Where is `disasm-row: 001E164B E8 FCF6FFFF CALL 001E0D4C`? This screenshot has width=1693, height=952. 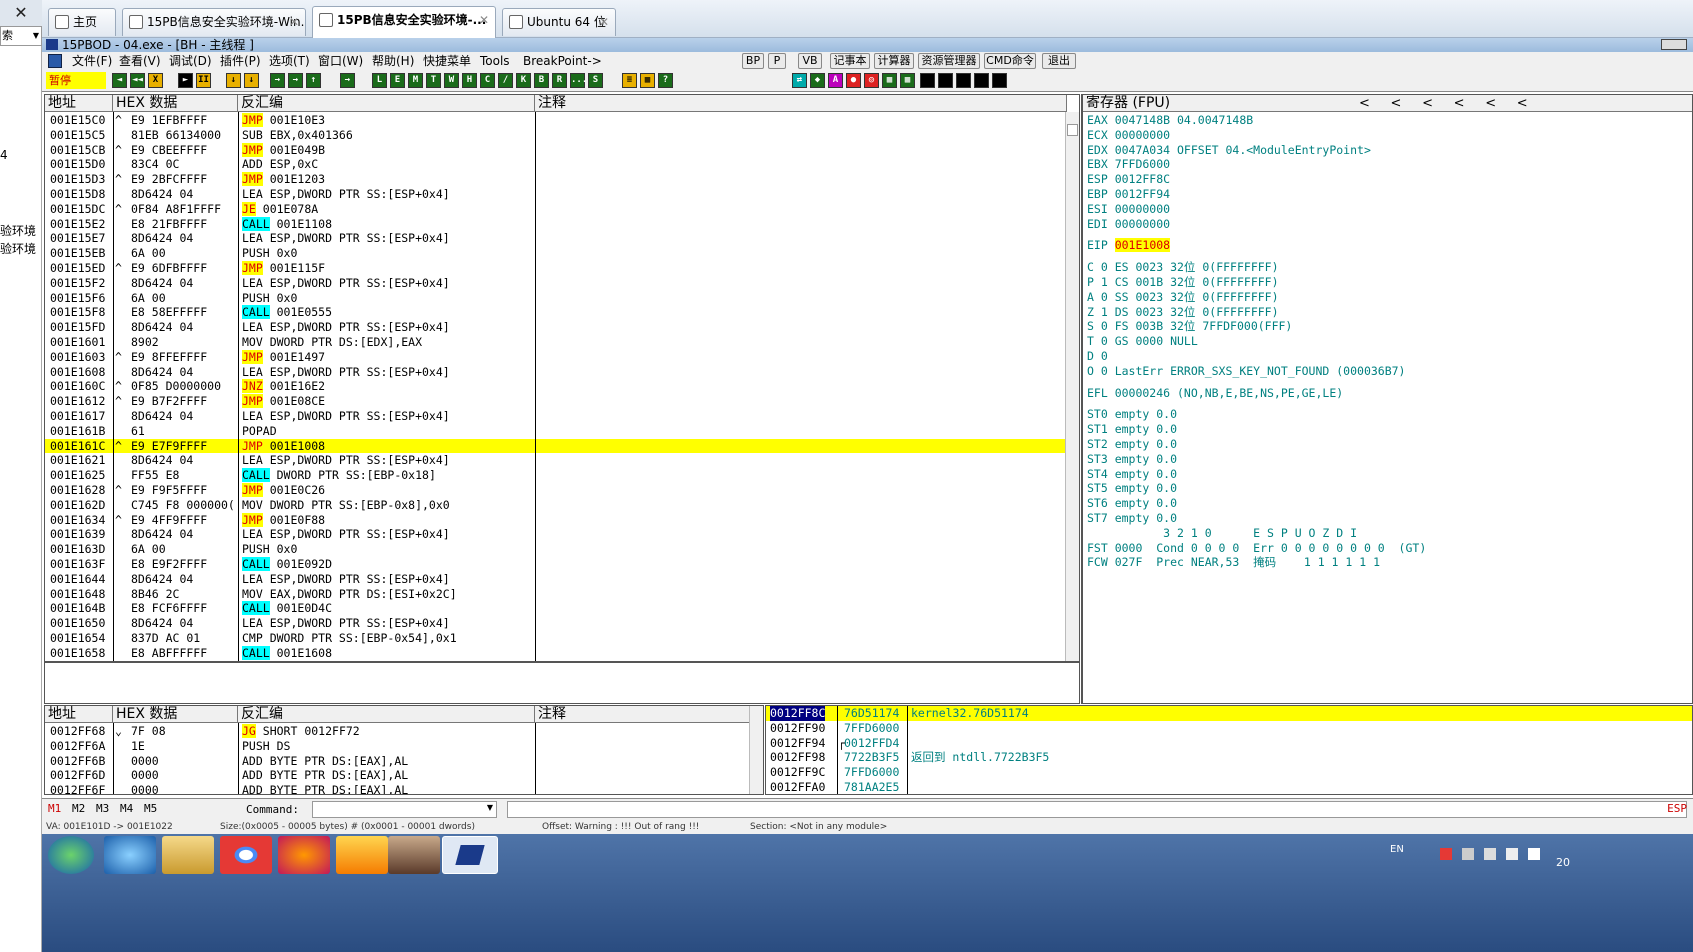 disasm-row: 001E164B E8 FCF6FFFF CALL 001E0D4C is located at coordinates (555, 608).